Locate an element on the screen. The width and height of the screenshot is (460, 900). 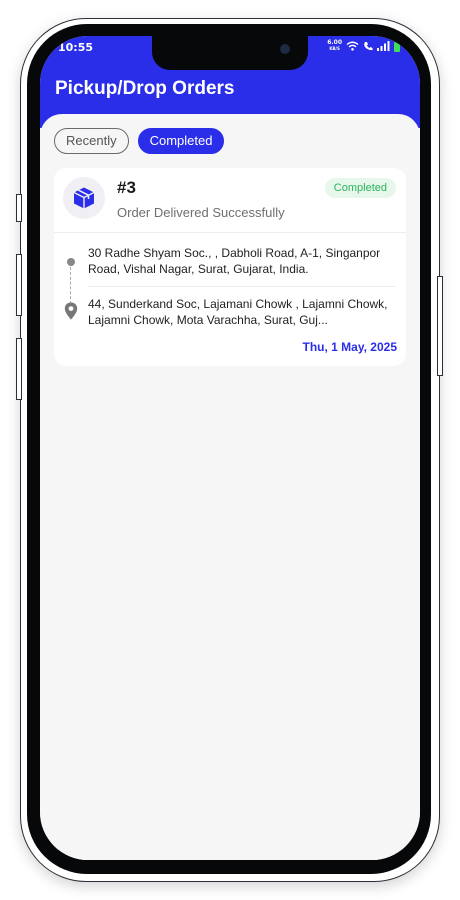
signal-icon is located at coordinates (383, 46).